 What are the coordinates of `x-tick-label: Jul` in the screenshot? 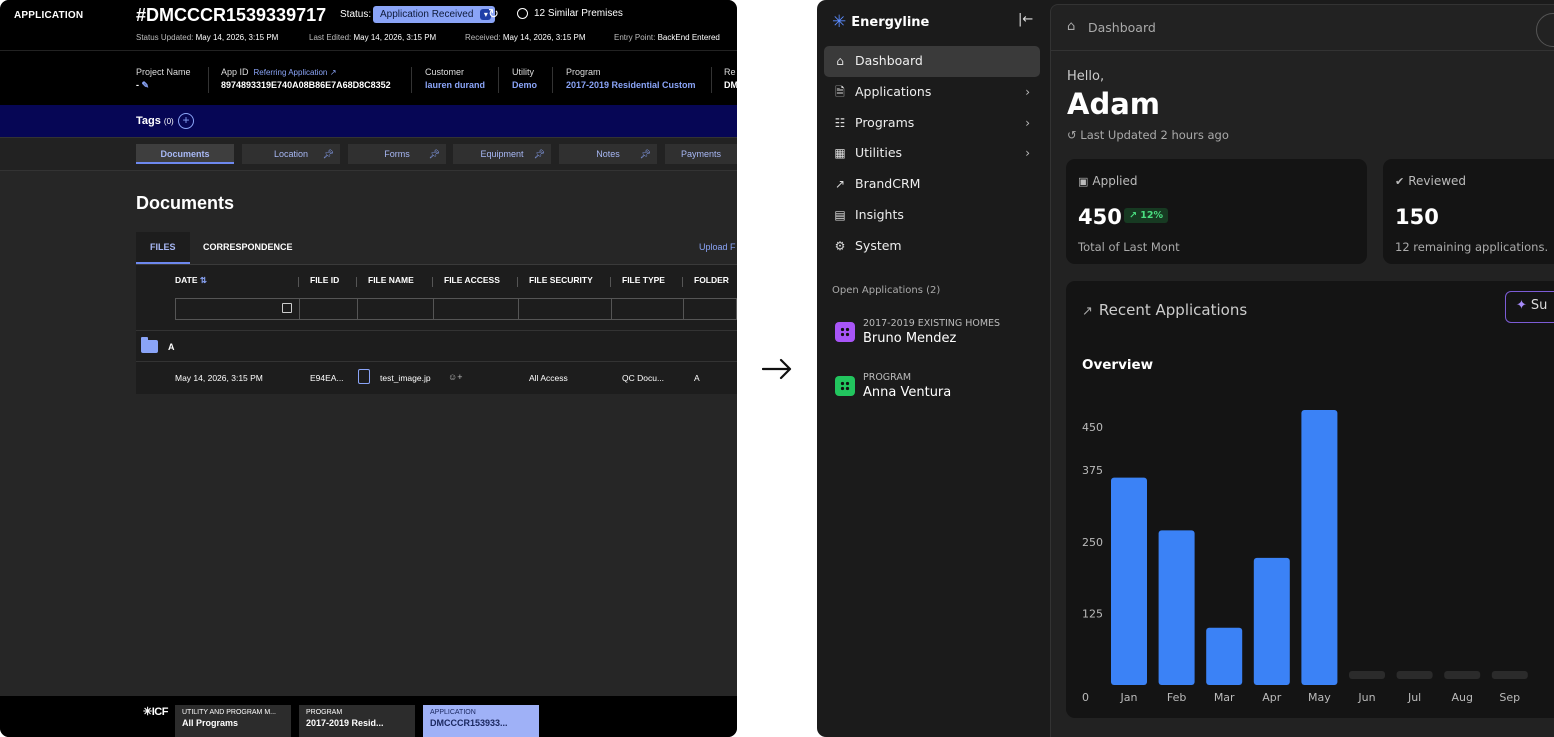 It's located at (1414, 697).